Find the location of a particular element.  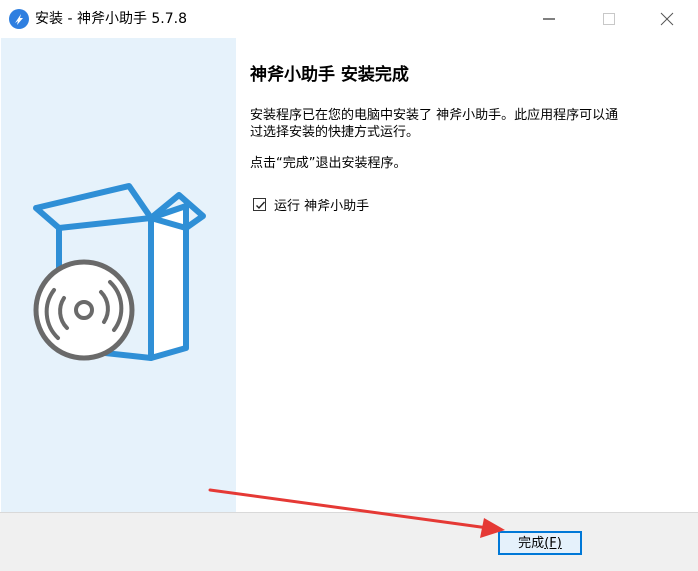

description-line: 安装程序已在您的电脑中安装了 神斧小助手。此应用程序可以通 is located at coordinates (434, 115).